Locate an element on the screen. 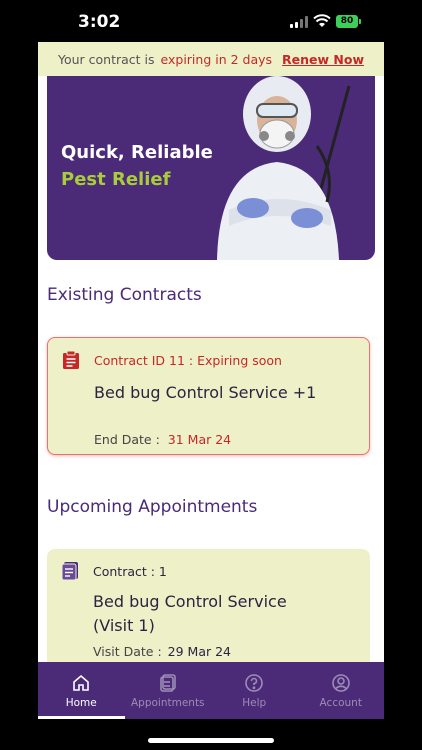 The image size is (422, 750). tab-appointments: Appointments is located at coordinates (168, 690).